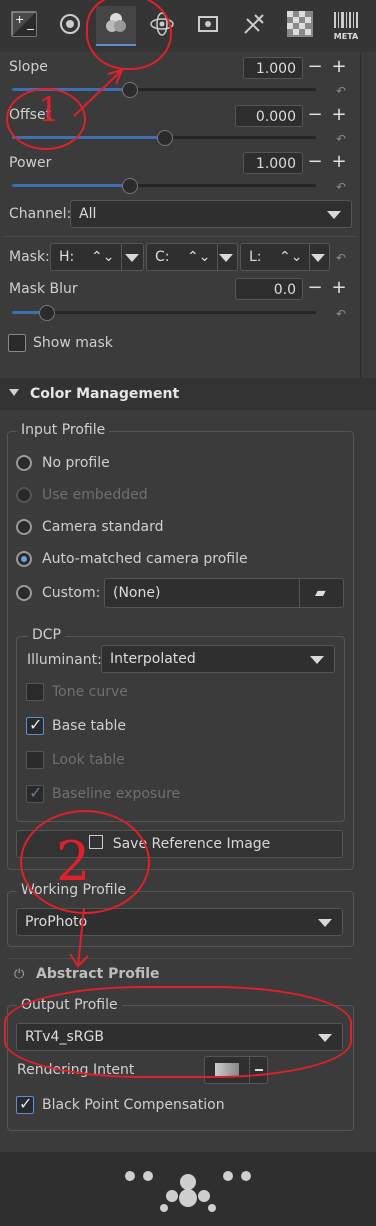 This screenshot has width=376, height=1226. I want to click on mask-h-curve: H: ⌃⌄, so click(97, 257).